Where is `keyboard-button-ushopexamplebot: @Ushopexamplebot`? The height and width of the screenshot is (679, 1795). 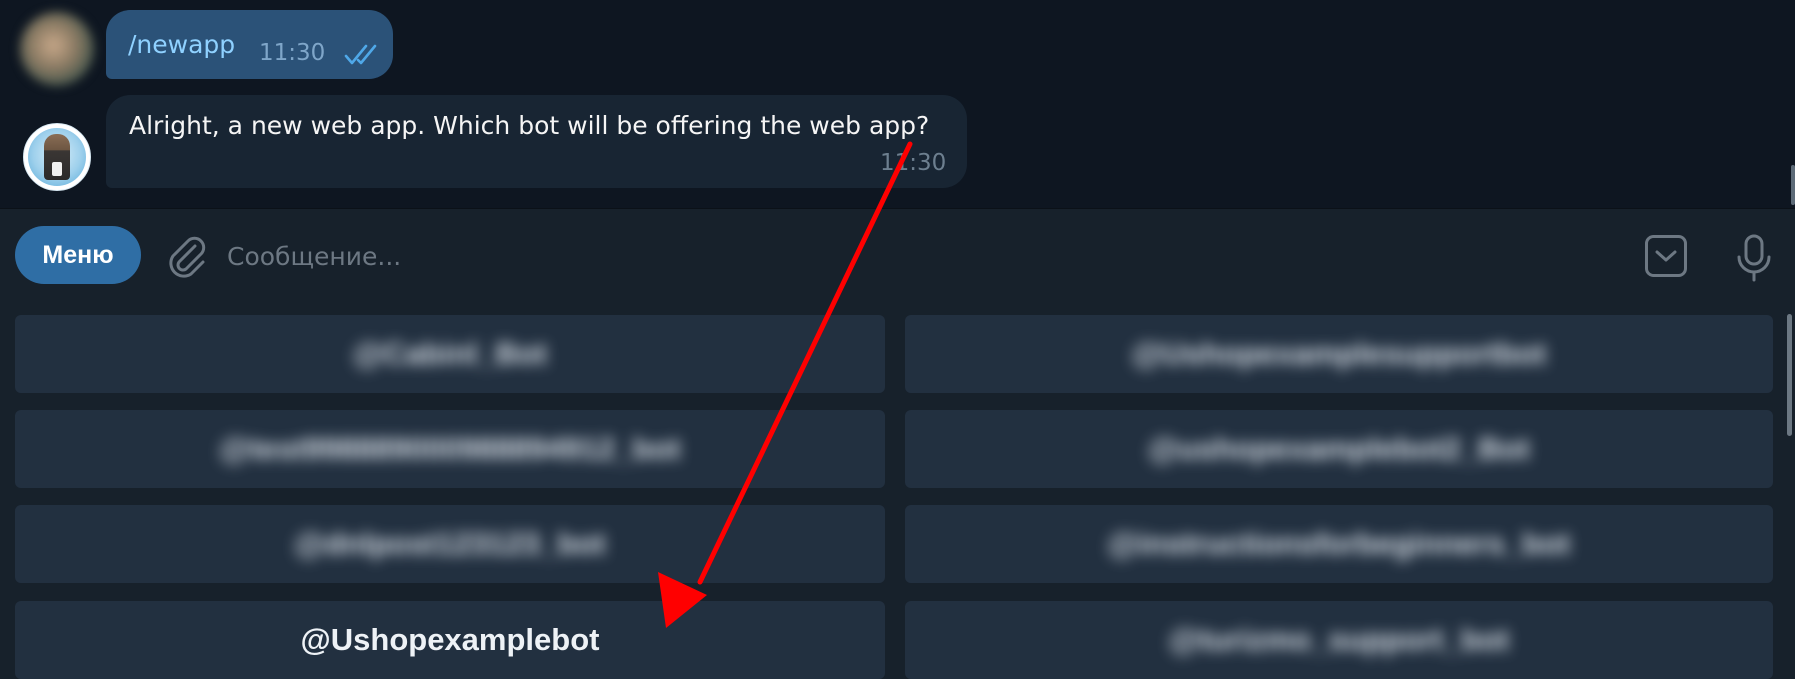
keyboard-button-ushopexamplebot: @Ushopexamplebot is located at coordinates (450, 640).